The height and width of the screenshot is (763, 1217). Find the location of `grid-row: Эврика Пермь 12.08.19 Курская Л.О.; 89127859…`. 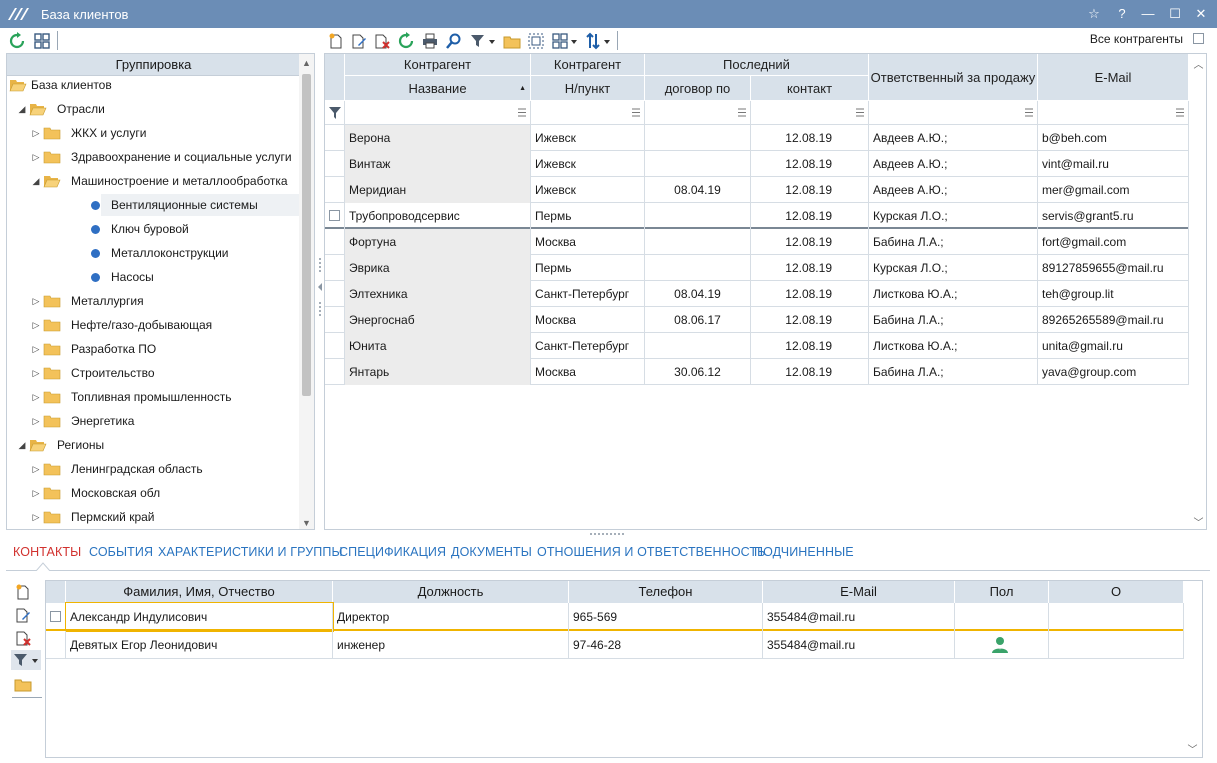

grid-row: Эврика Пермь 12.08.19 Курская Л.О.; 89127859… is located at coordinates (757, 268).